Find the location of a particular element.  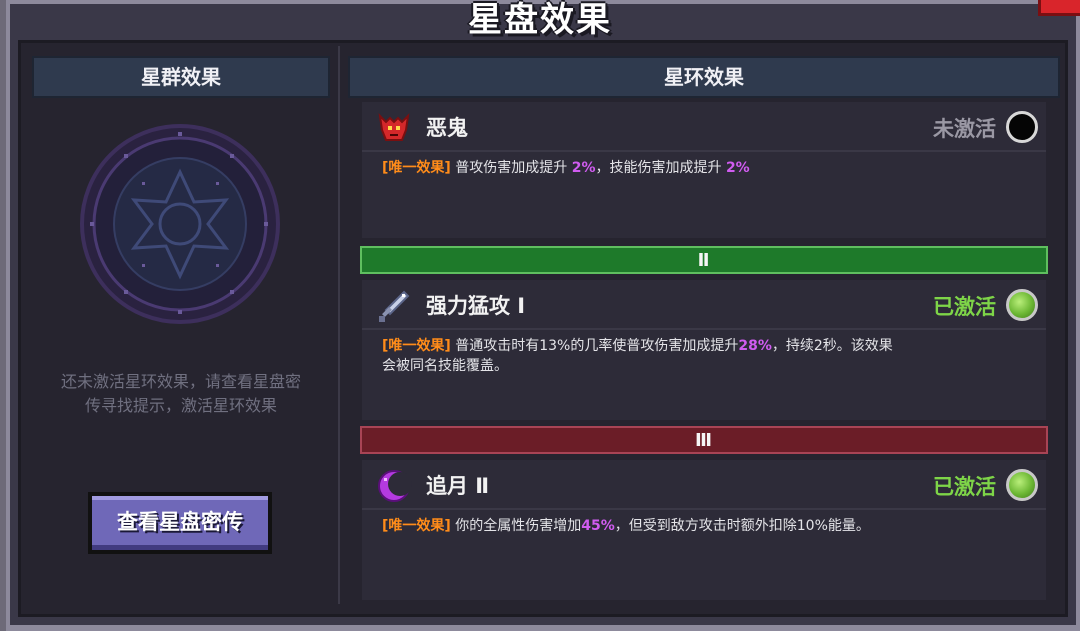

percent-value: 45% is located at coordinates (598, 526).